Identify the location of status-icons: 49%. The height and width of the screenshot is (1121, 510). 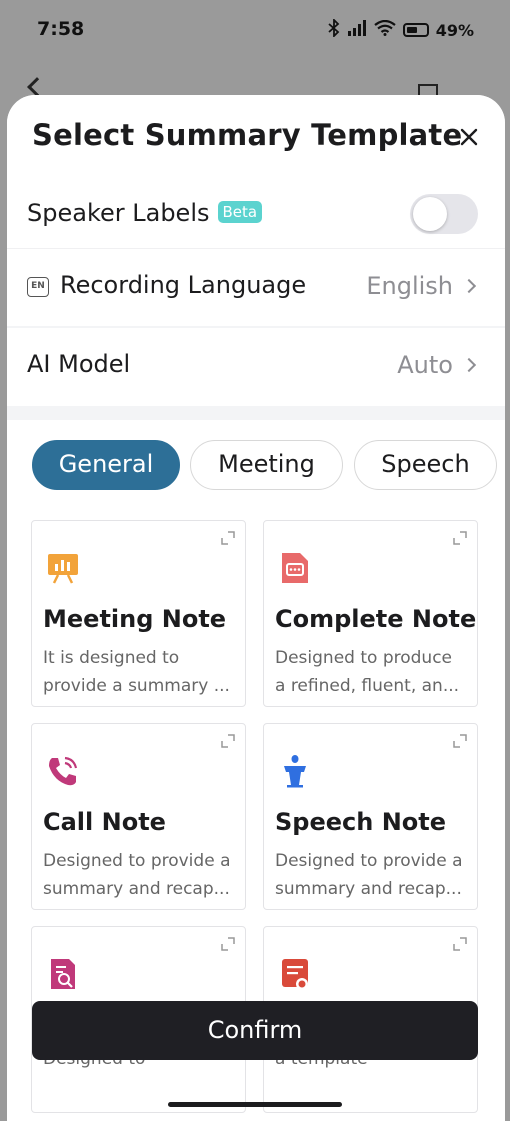
(401, 29).